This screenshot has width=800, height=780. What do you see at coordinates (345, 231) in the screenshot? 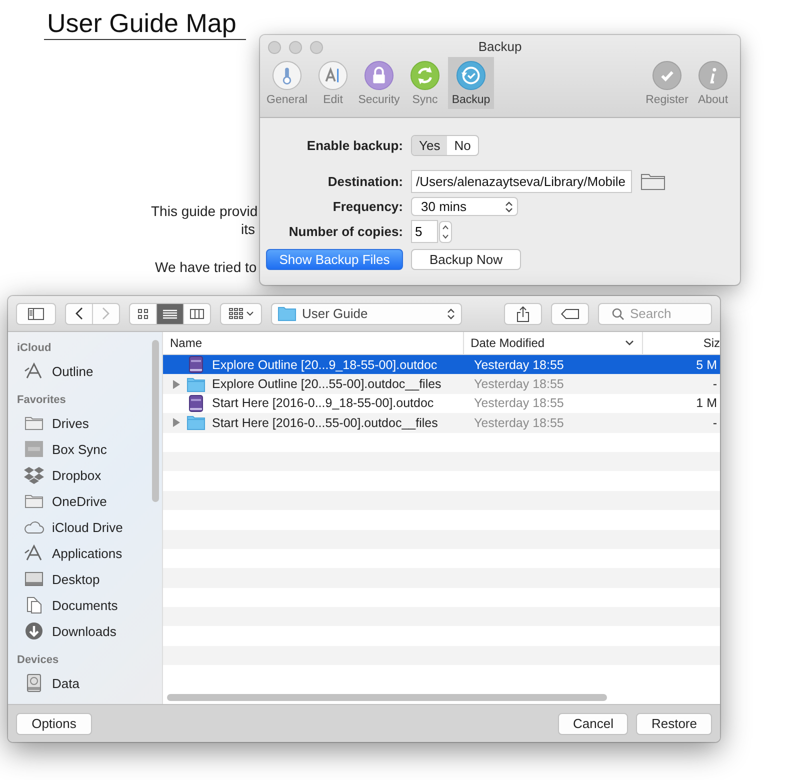
I see `field-label: Number of copies:` at bounding box center [345, 231].